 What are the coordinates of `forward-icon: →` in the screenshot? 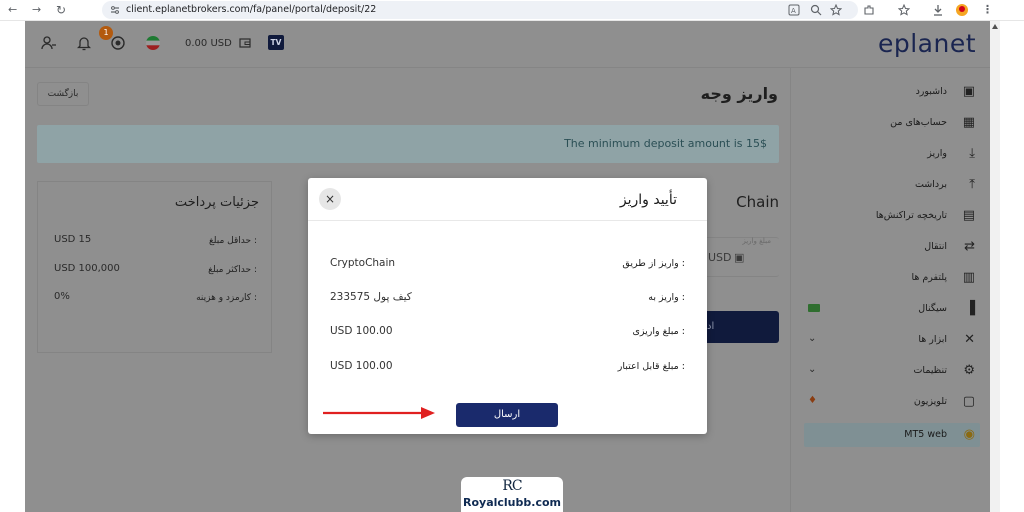 It's located at (36, 10).